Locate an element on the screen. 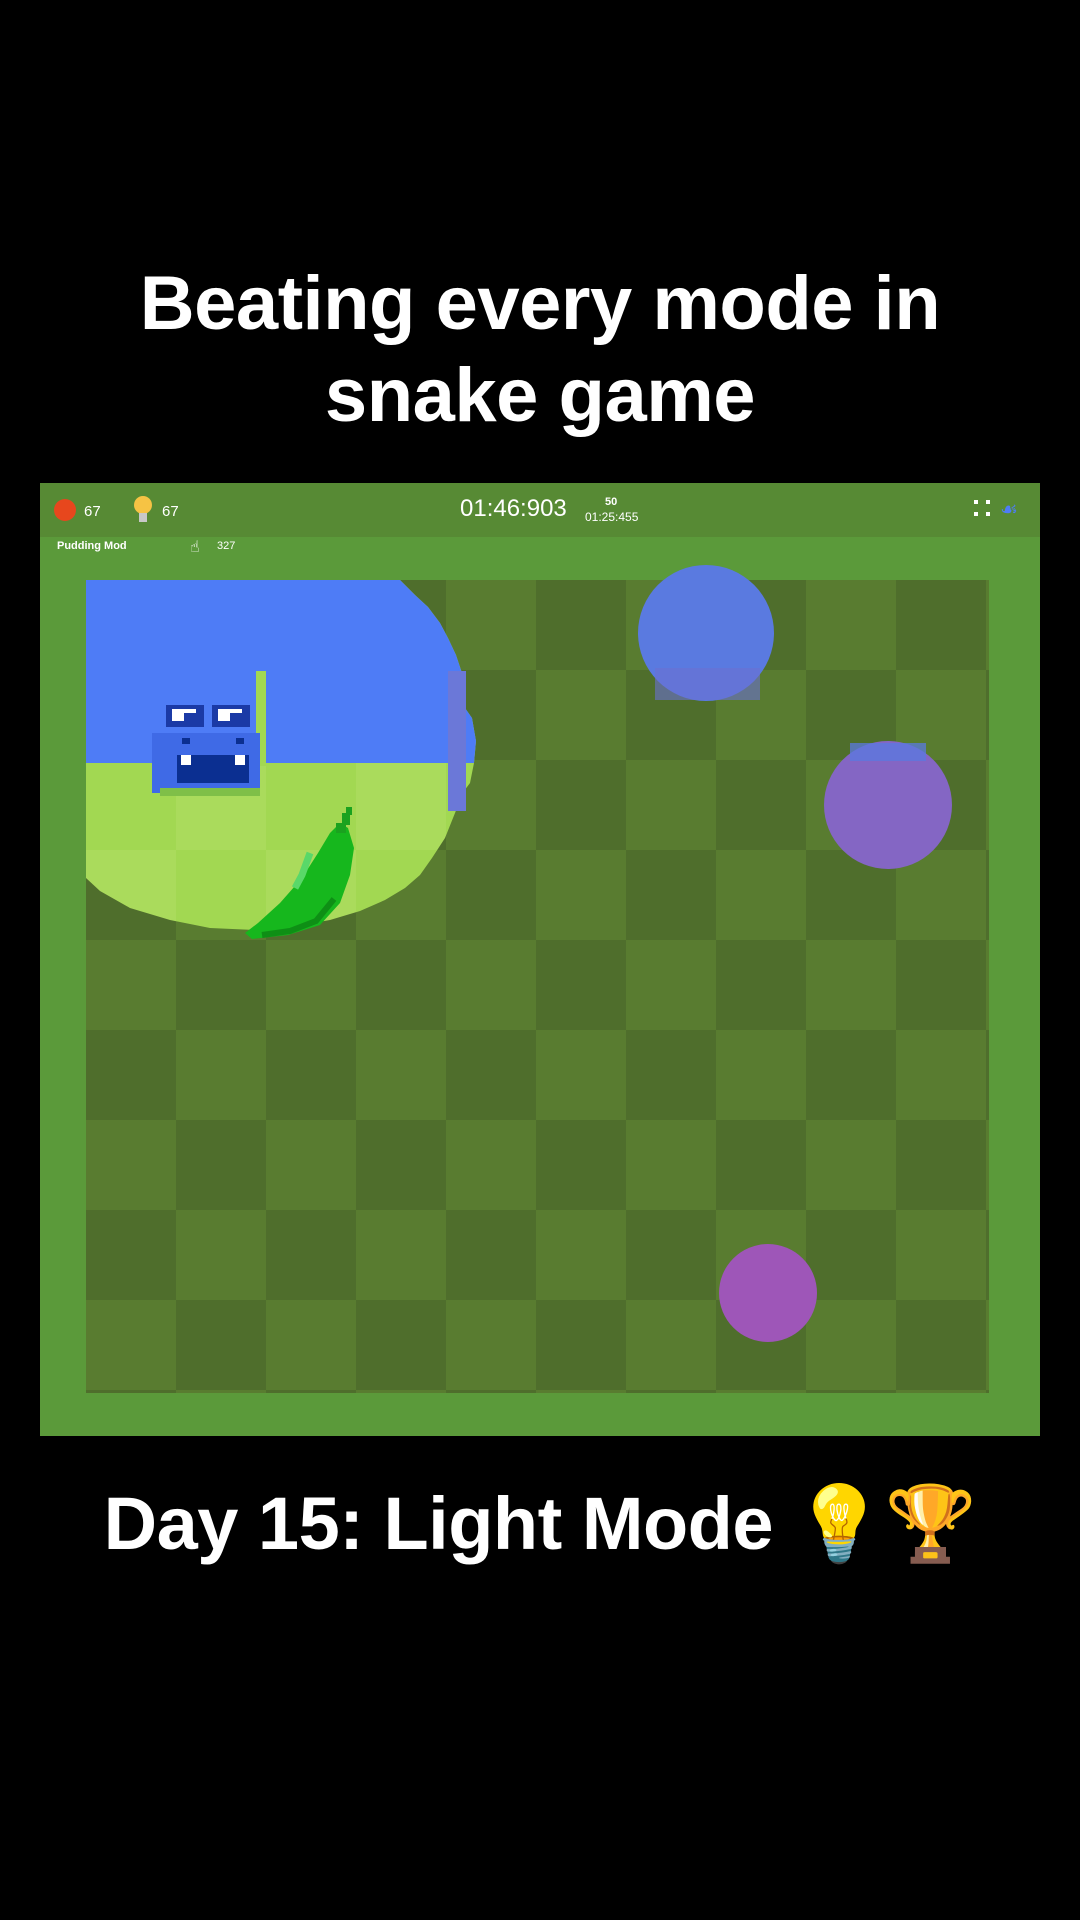 This screenshot has width=1080, height=1920. mod-label: Pudding Mod is located at coordinates (92, 546).